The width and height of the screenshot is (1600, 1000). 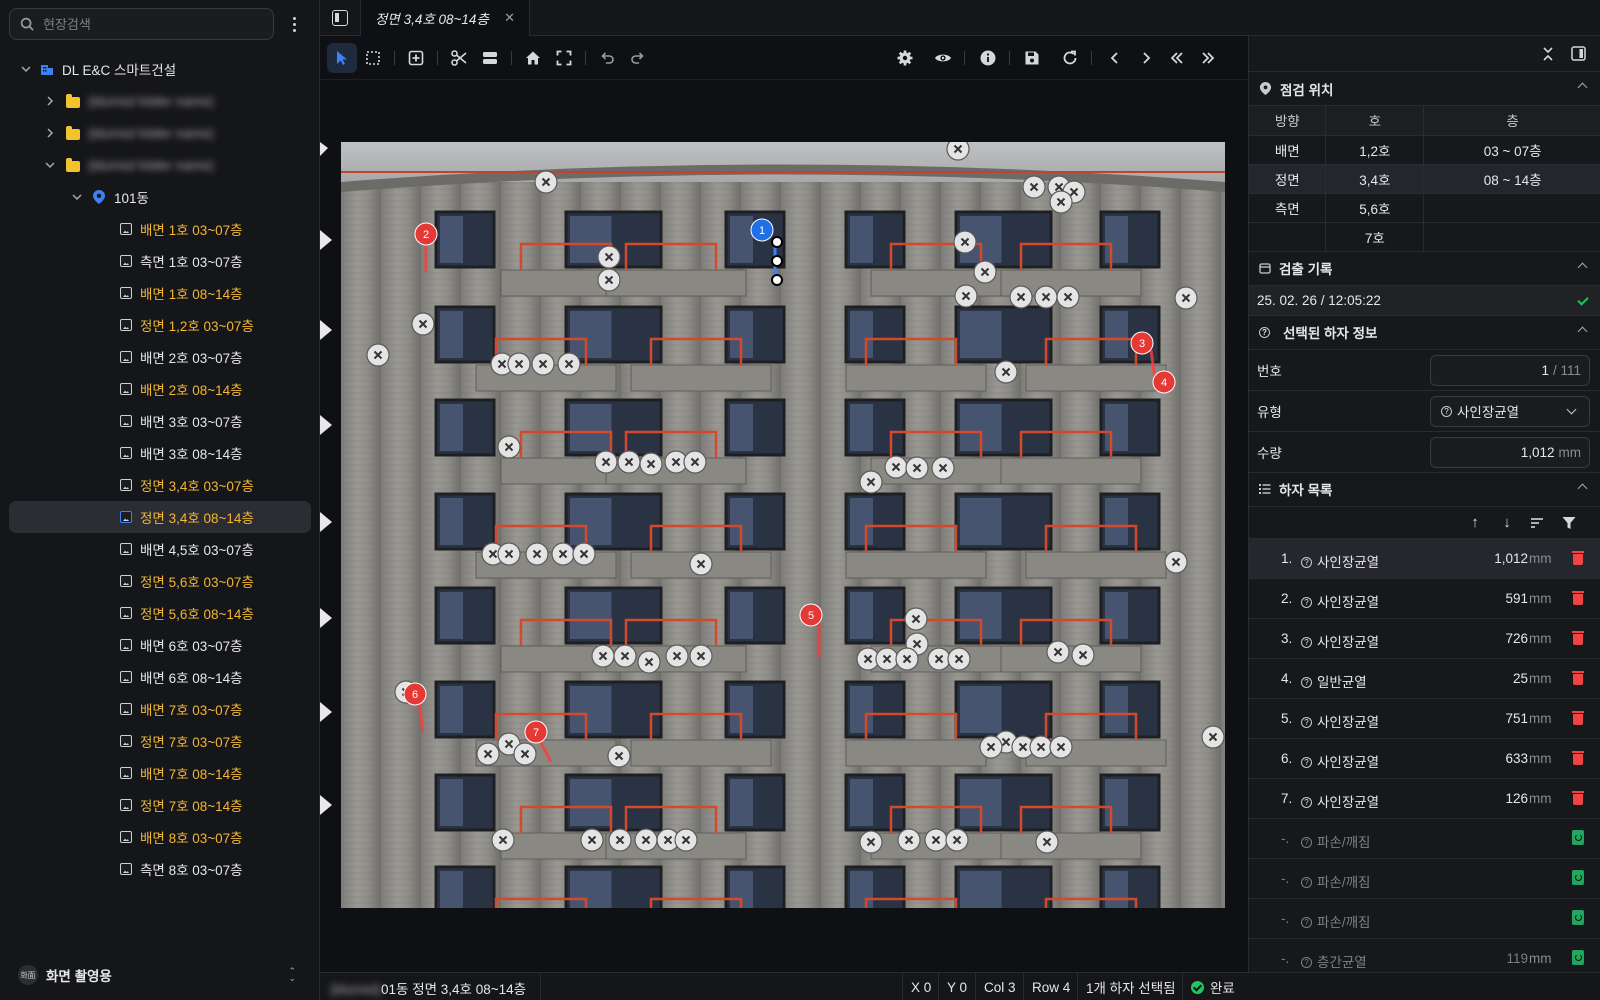 What do you see at coordinates (1070, 58) in the screenshot?
I see `refresh-button` at bounding box center [1070, 58].